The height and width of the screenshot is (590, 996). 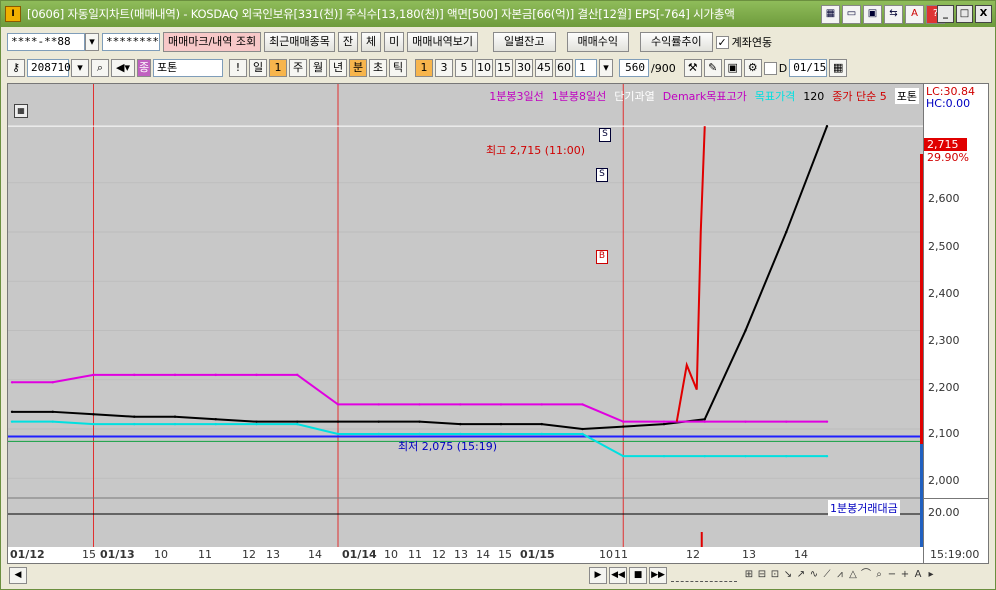 What do you see at coordinates (484, 68) in the screenshot?
I see `interval-10: 10` at bounding box center [484, 68].